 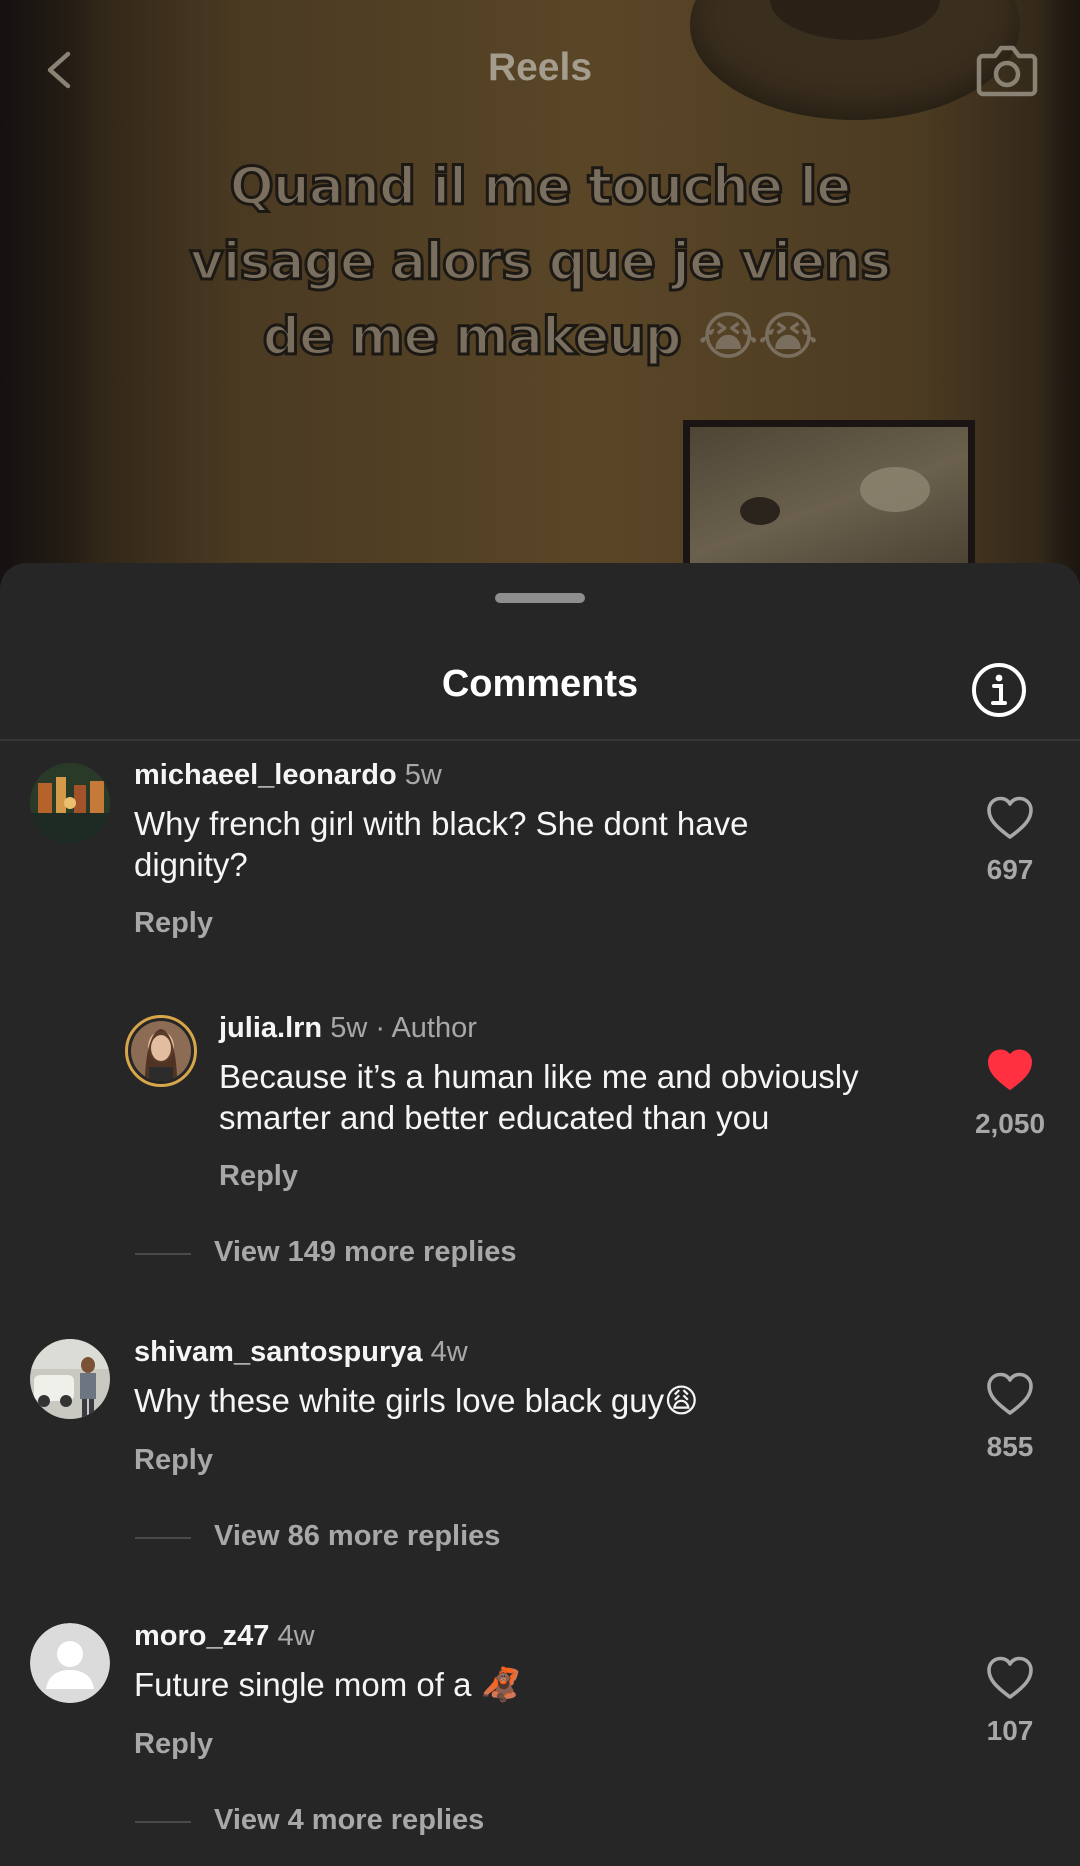 I want to click on like-count: 697, so click(x=1010, y=869).